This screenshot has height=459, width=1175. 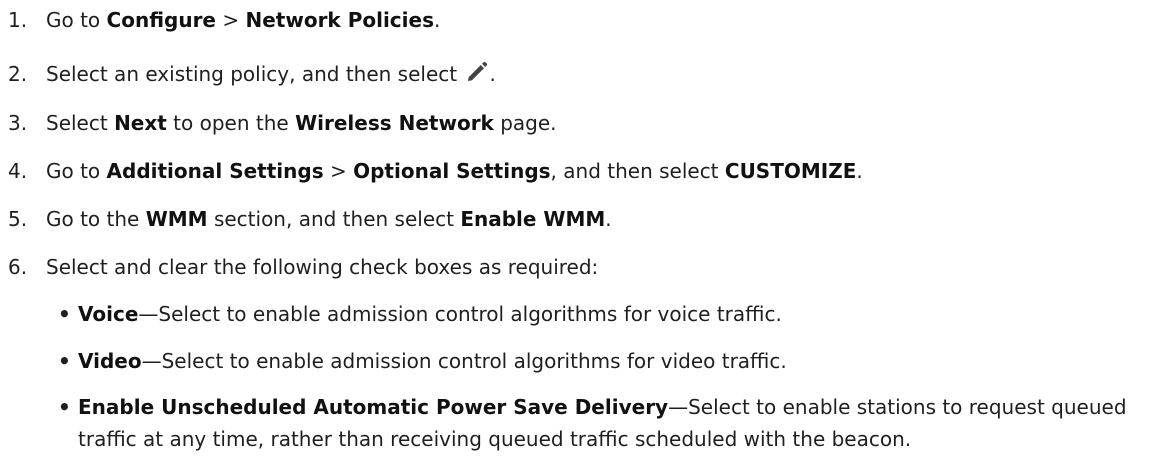 I want to click on ui-term-enable-wmm: Enable WMM, so click(x=533, y=219).